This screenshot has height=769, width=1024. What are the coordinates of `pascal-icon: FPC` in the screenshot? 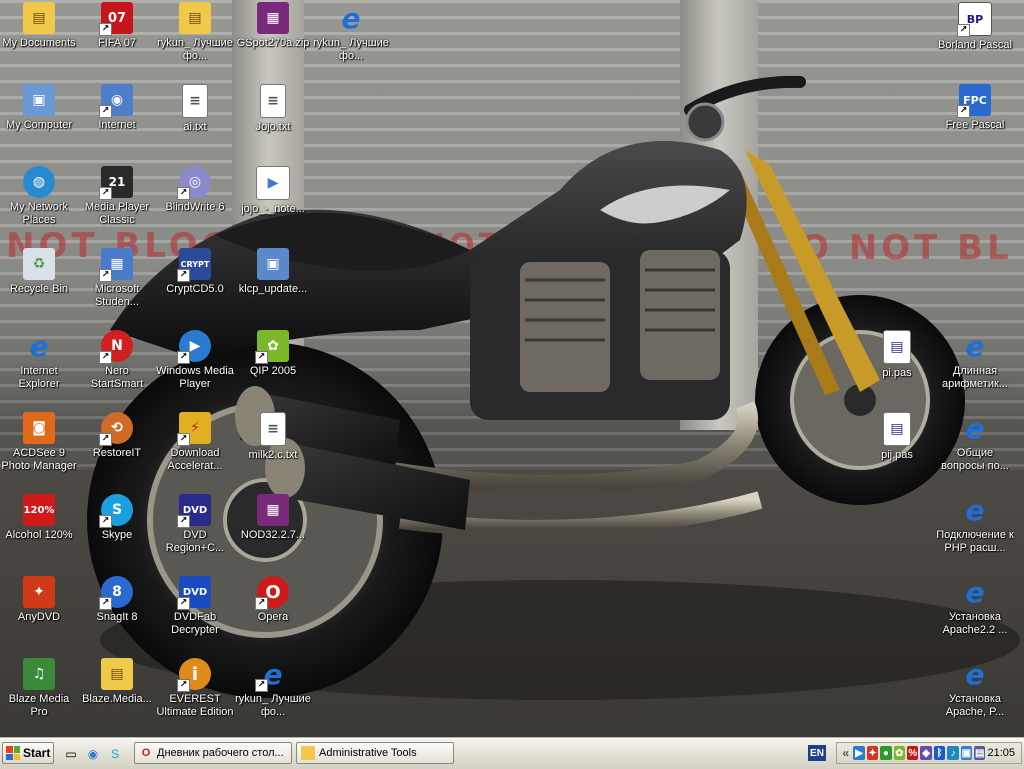 It's located at (974, 101).